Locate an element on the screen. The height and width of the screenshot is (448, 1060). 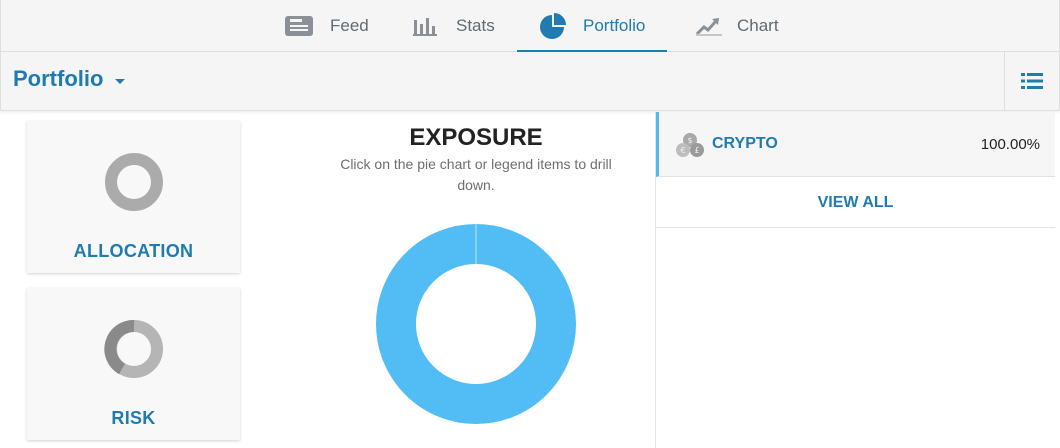
tab-stats: Stats is located at coordinates (454, 25).